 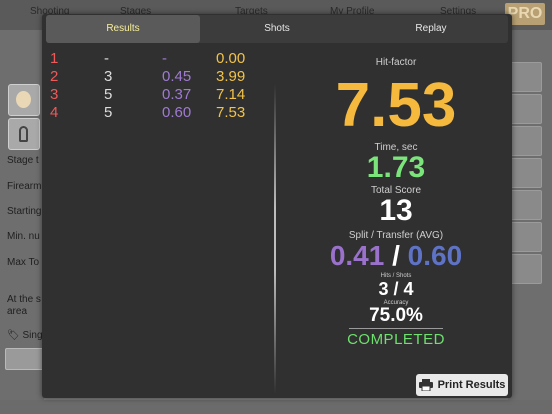 I want to click on shot-number: 4, so click(x=54, y=112).